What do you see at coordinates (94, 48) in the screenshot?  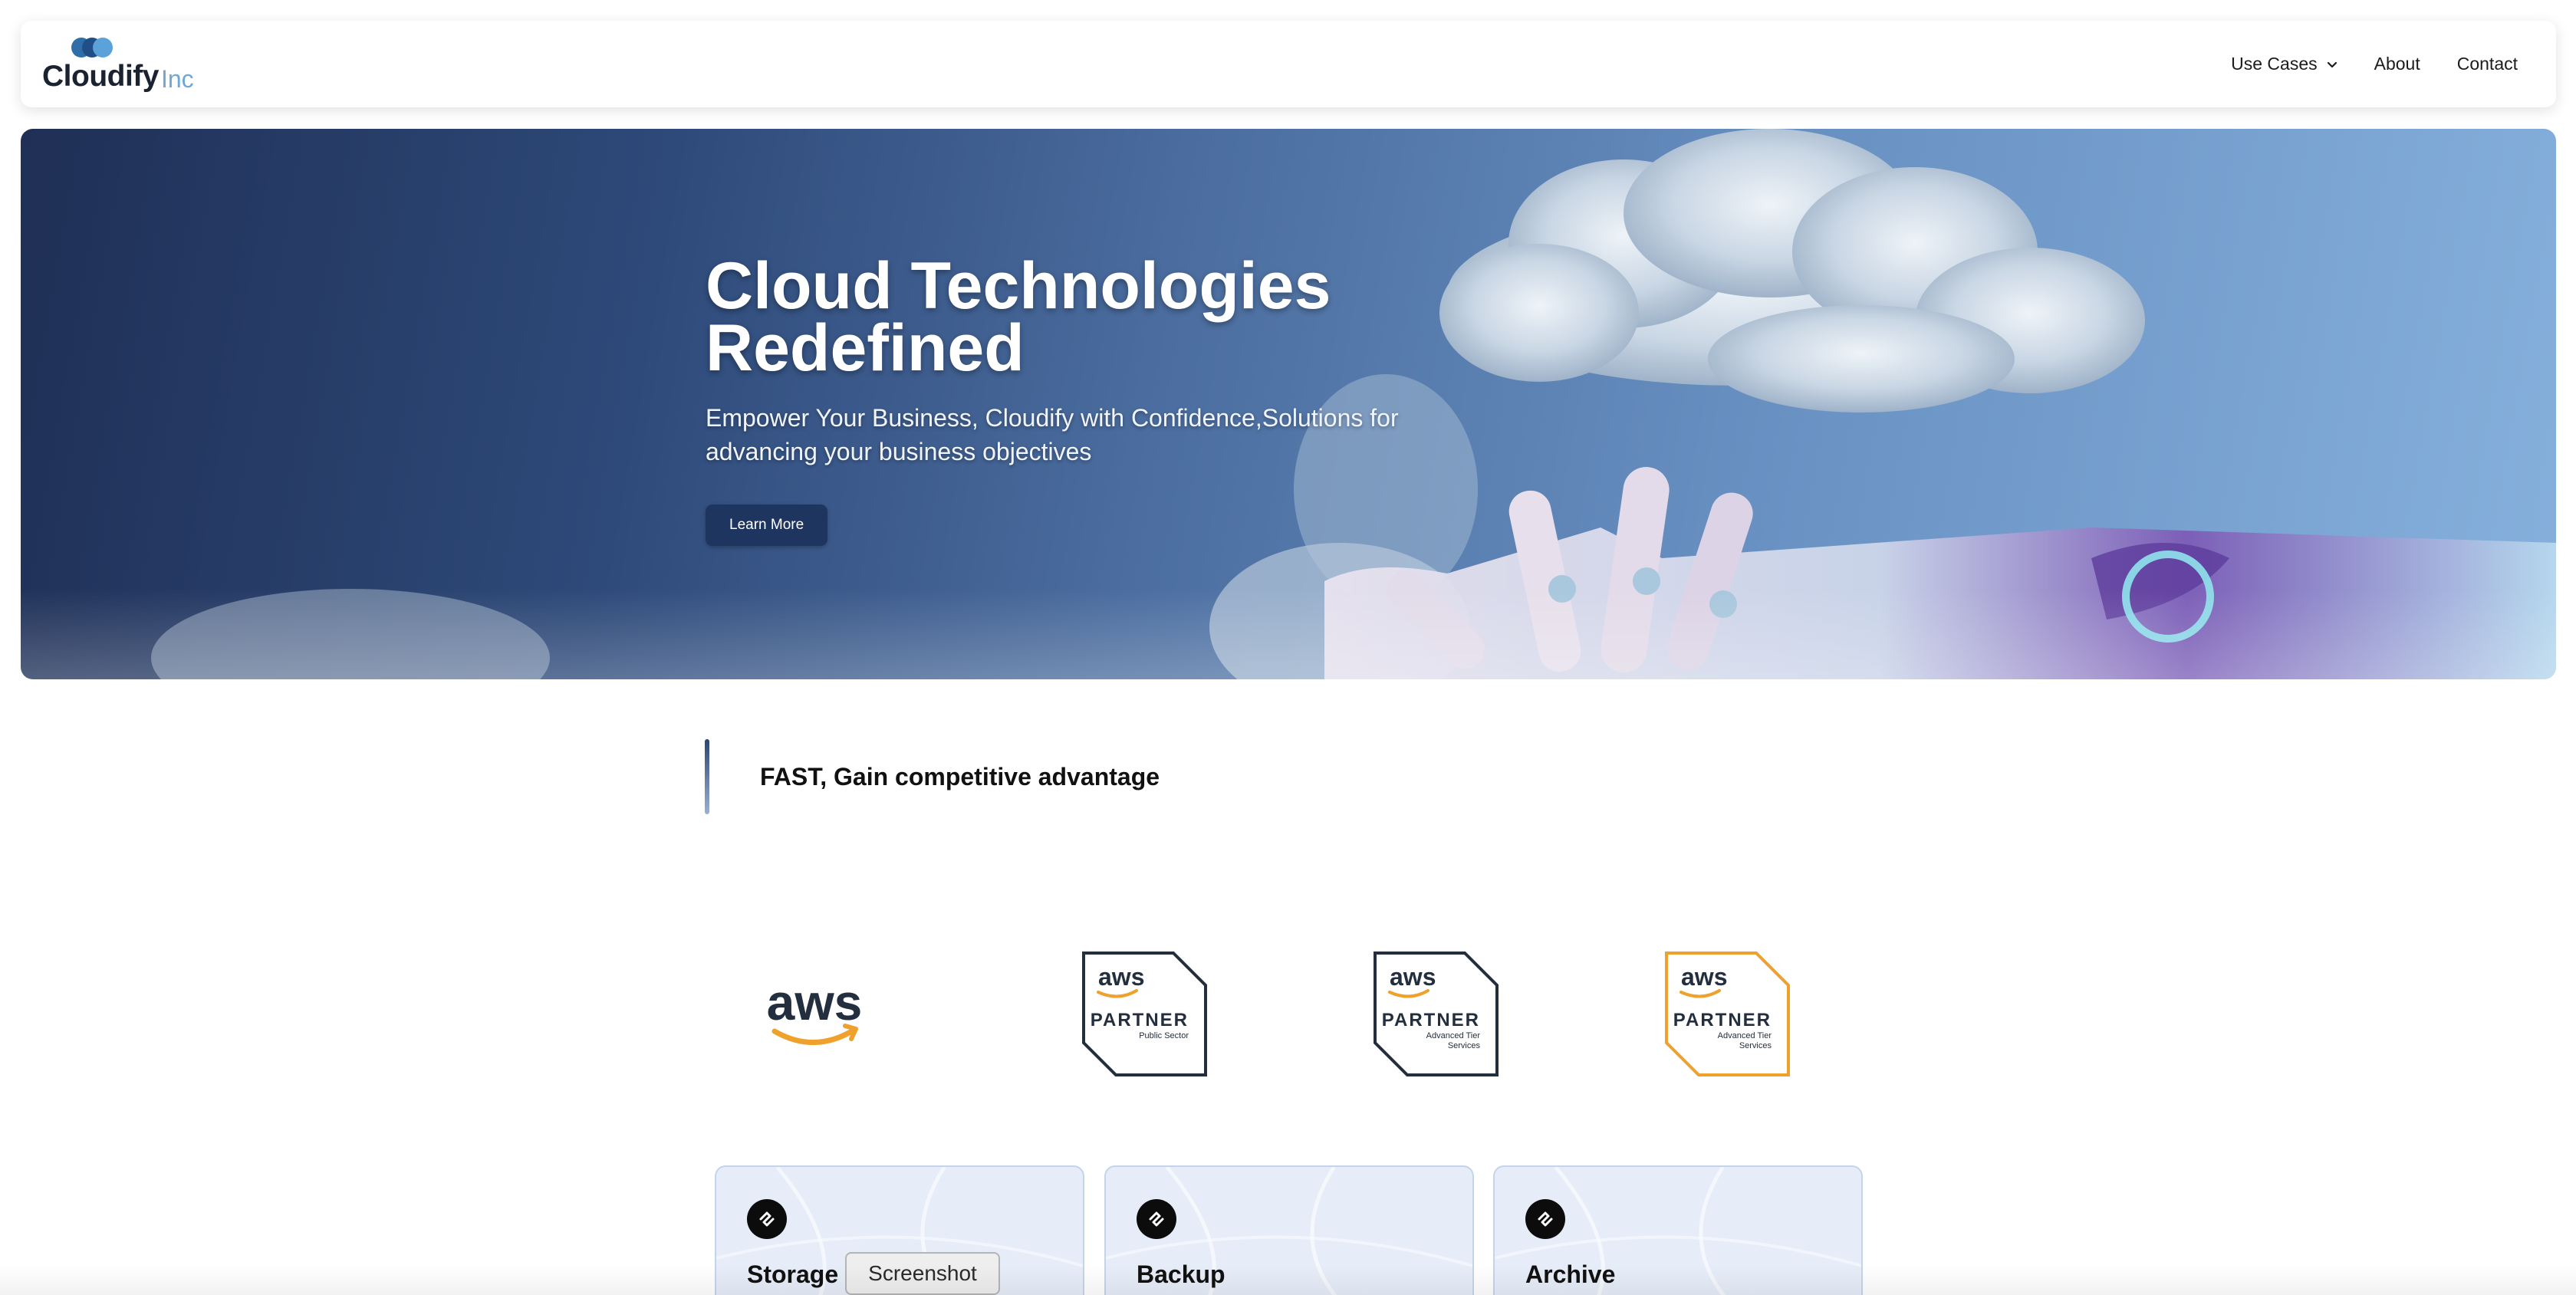 I see `logo-dots-icon` at bounding box center [94, 48].